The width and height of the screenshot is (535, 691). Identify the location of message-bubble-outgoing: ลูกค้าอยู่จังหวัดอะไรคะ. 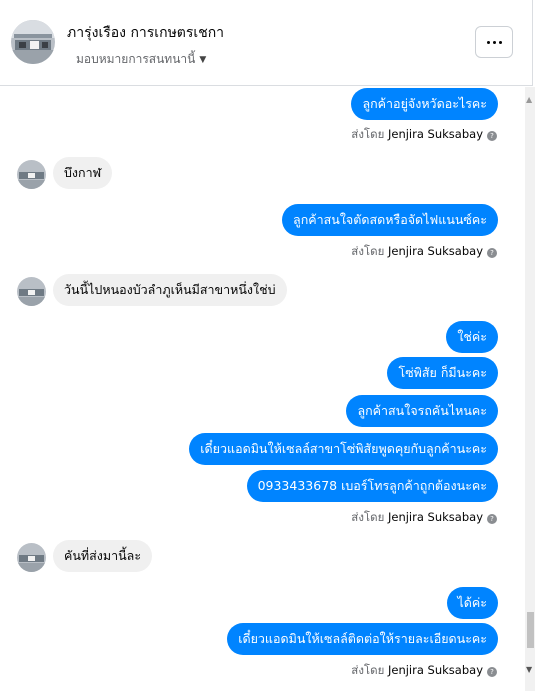
(424, 104).